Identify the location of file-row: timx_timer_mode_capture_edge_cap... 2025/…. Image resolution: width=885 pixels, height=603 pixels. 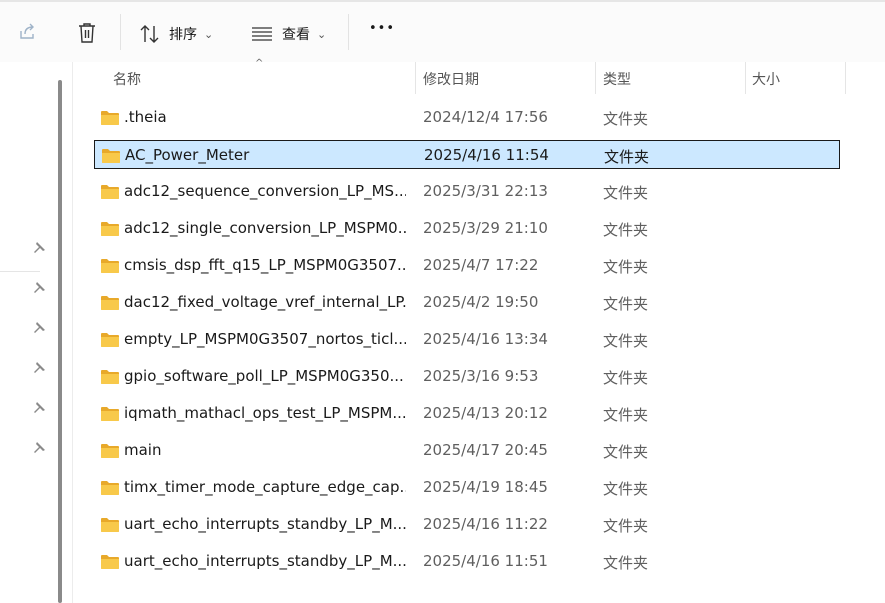
(467, 487).